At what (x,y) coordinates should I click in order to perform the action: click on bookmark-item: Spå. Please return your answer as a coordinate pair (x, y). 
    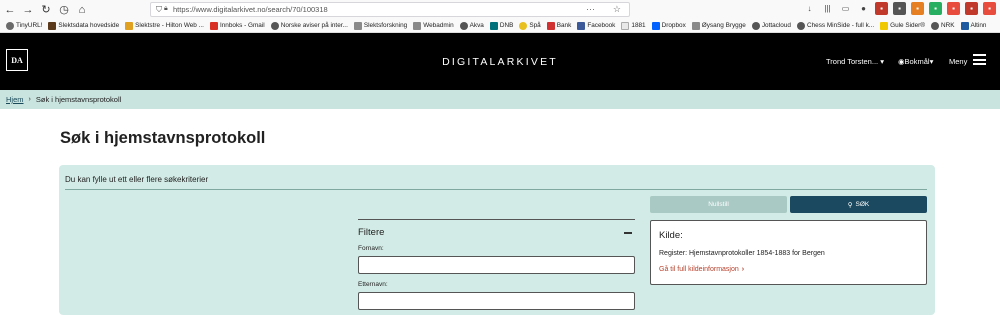
    Looking at the image, I should click on (530, 25).